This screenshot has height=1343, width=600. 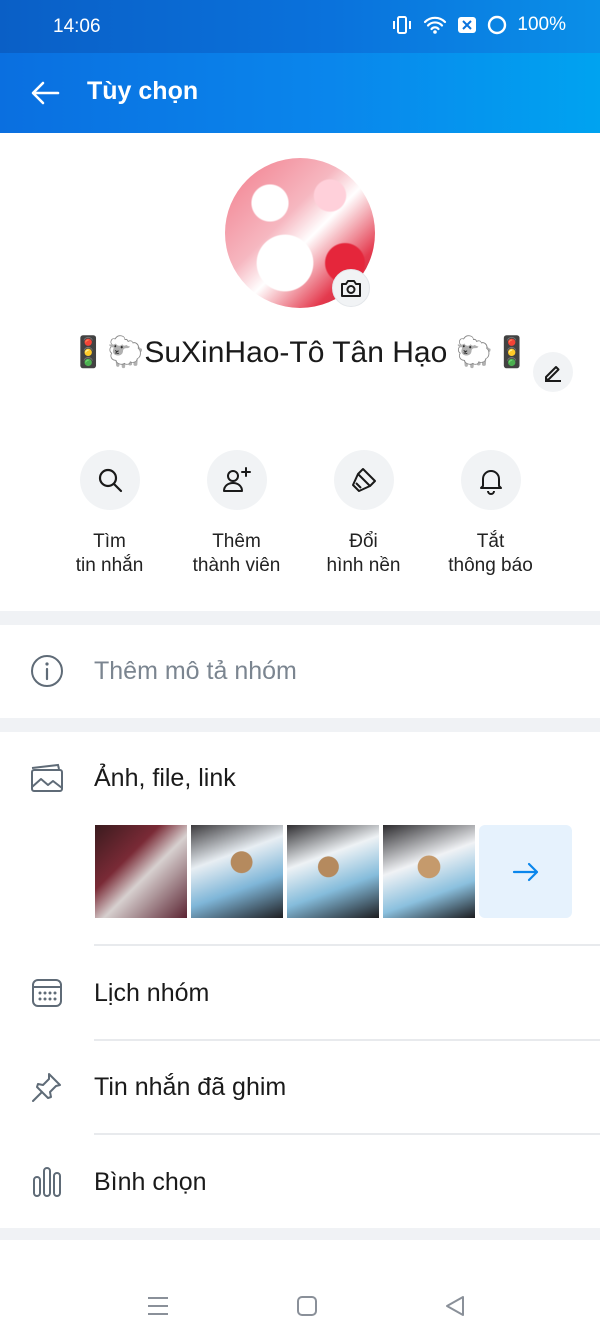 What do you see at coordinates (300, 233) in the screenshot?
I see `group-avatar-container` at bounding box center [300, 233].